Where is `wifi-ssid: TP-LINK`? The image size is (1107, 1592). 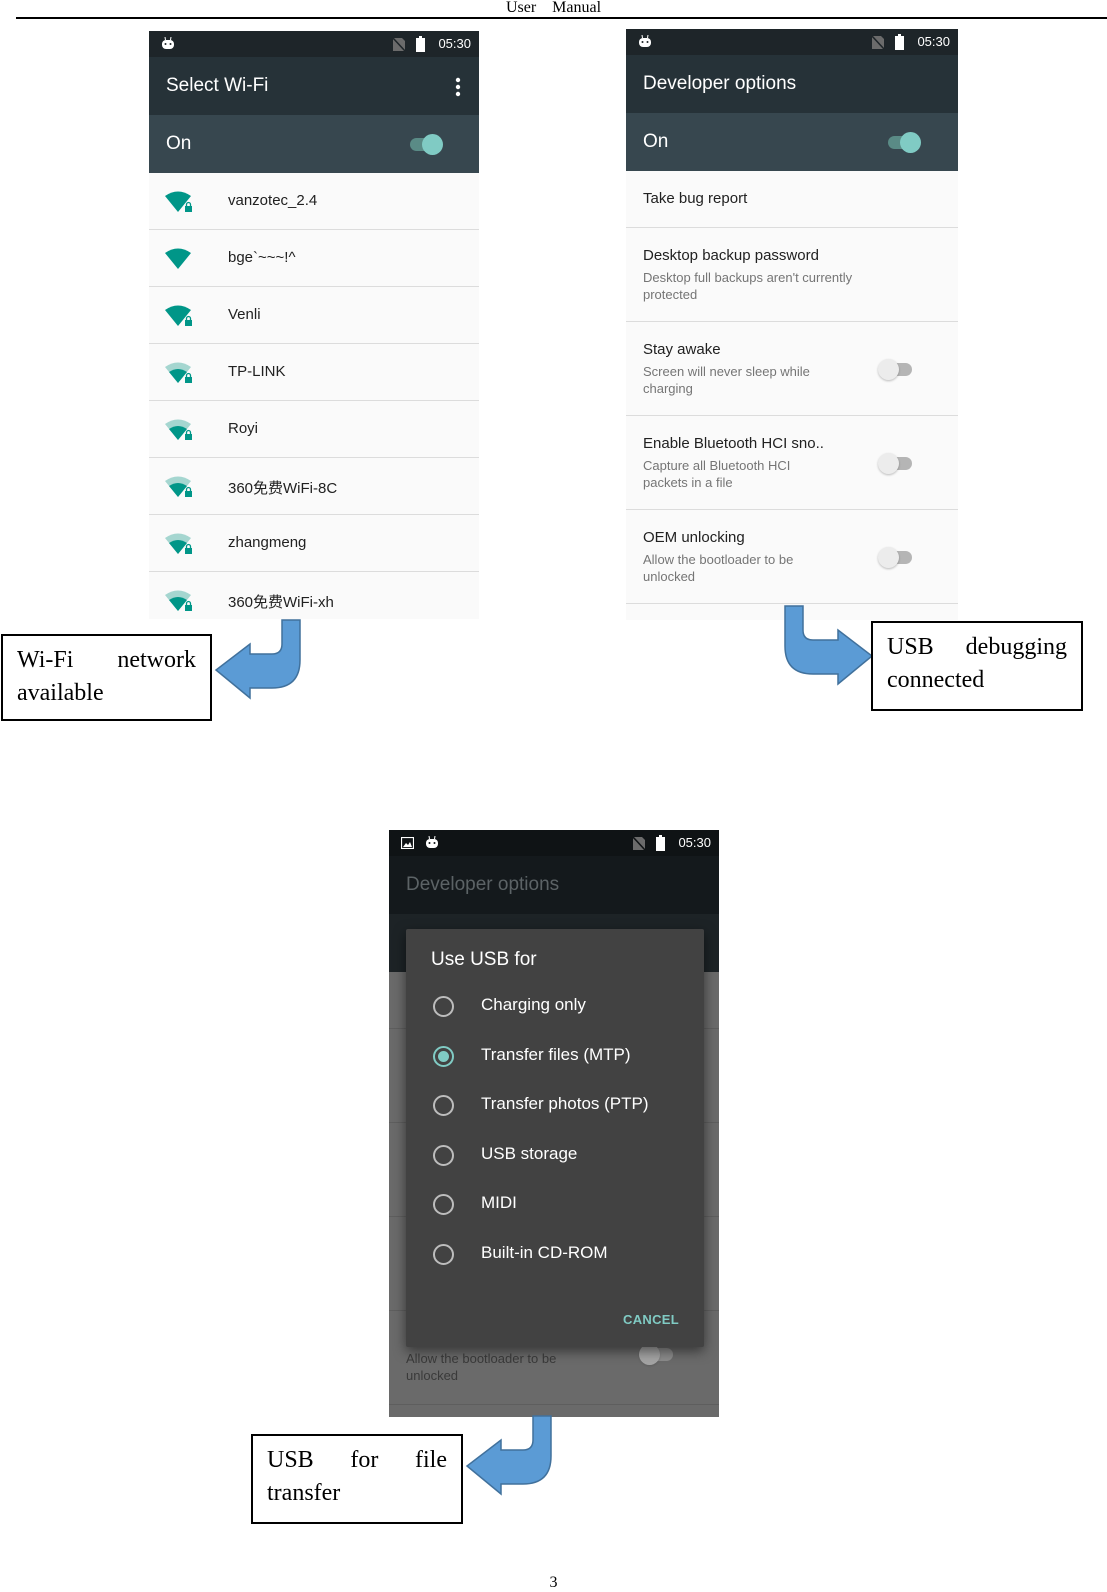
wifi-ssid: TP-LINK is located at coordinates (257, 371).